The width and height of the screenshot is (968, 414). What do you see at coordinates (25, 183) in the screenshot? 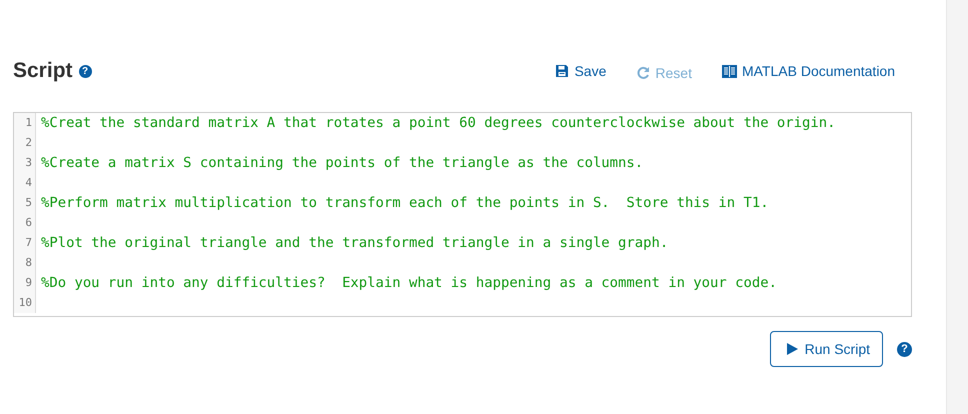
I see `line-number: 4` at bounding box center [25, 183].